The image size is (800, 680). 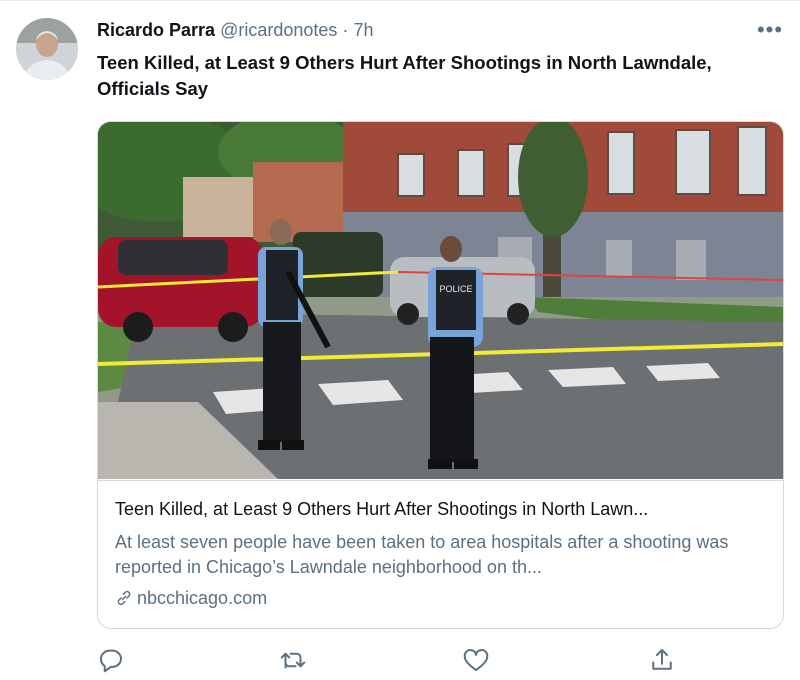 What do you see at coordinates (111, 660) in the screenshot?
I see `reply-icon` at bounding box center [111, 660].